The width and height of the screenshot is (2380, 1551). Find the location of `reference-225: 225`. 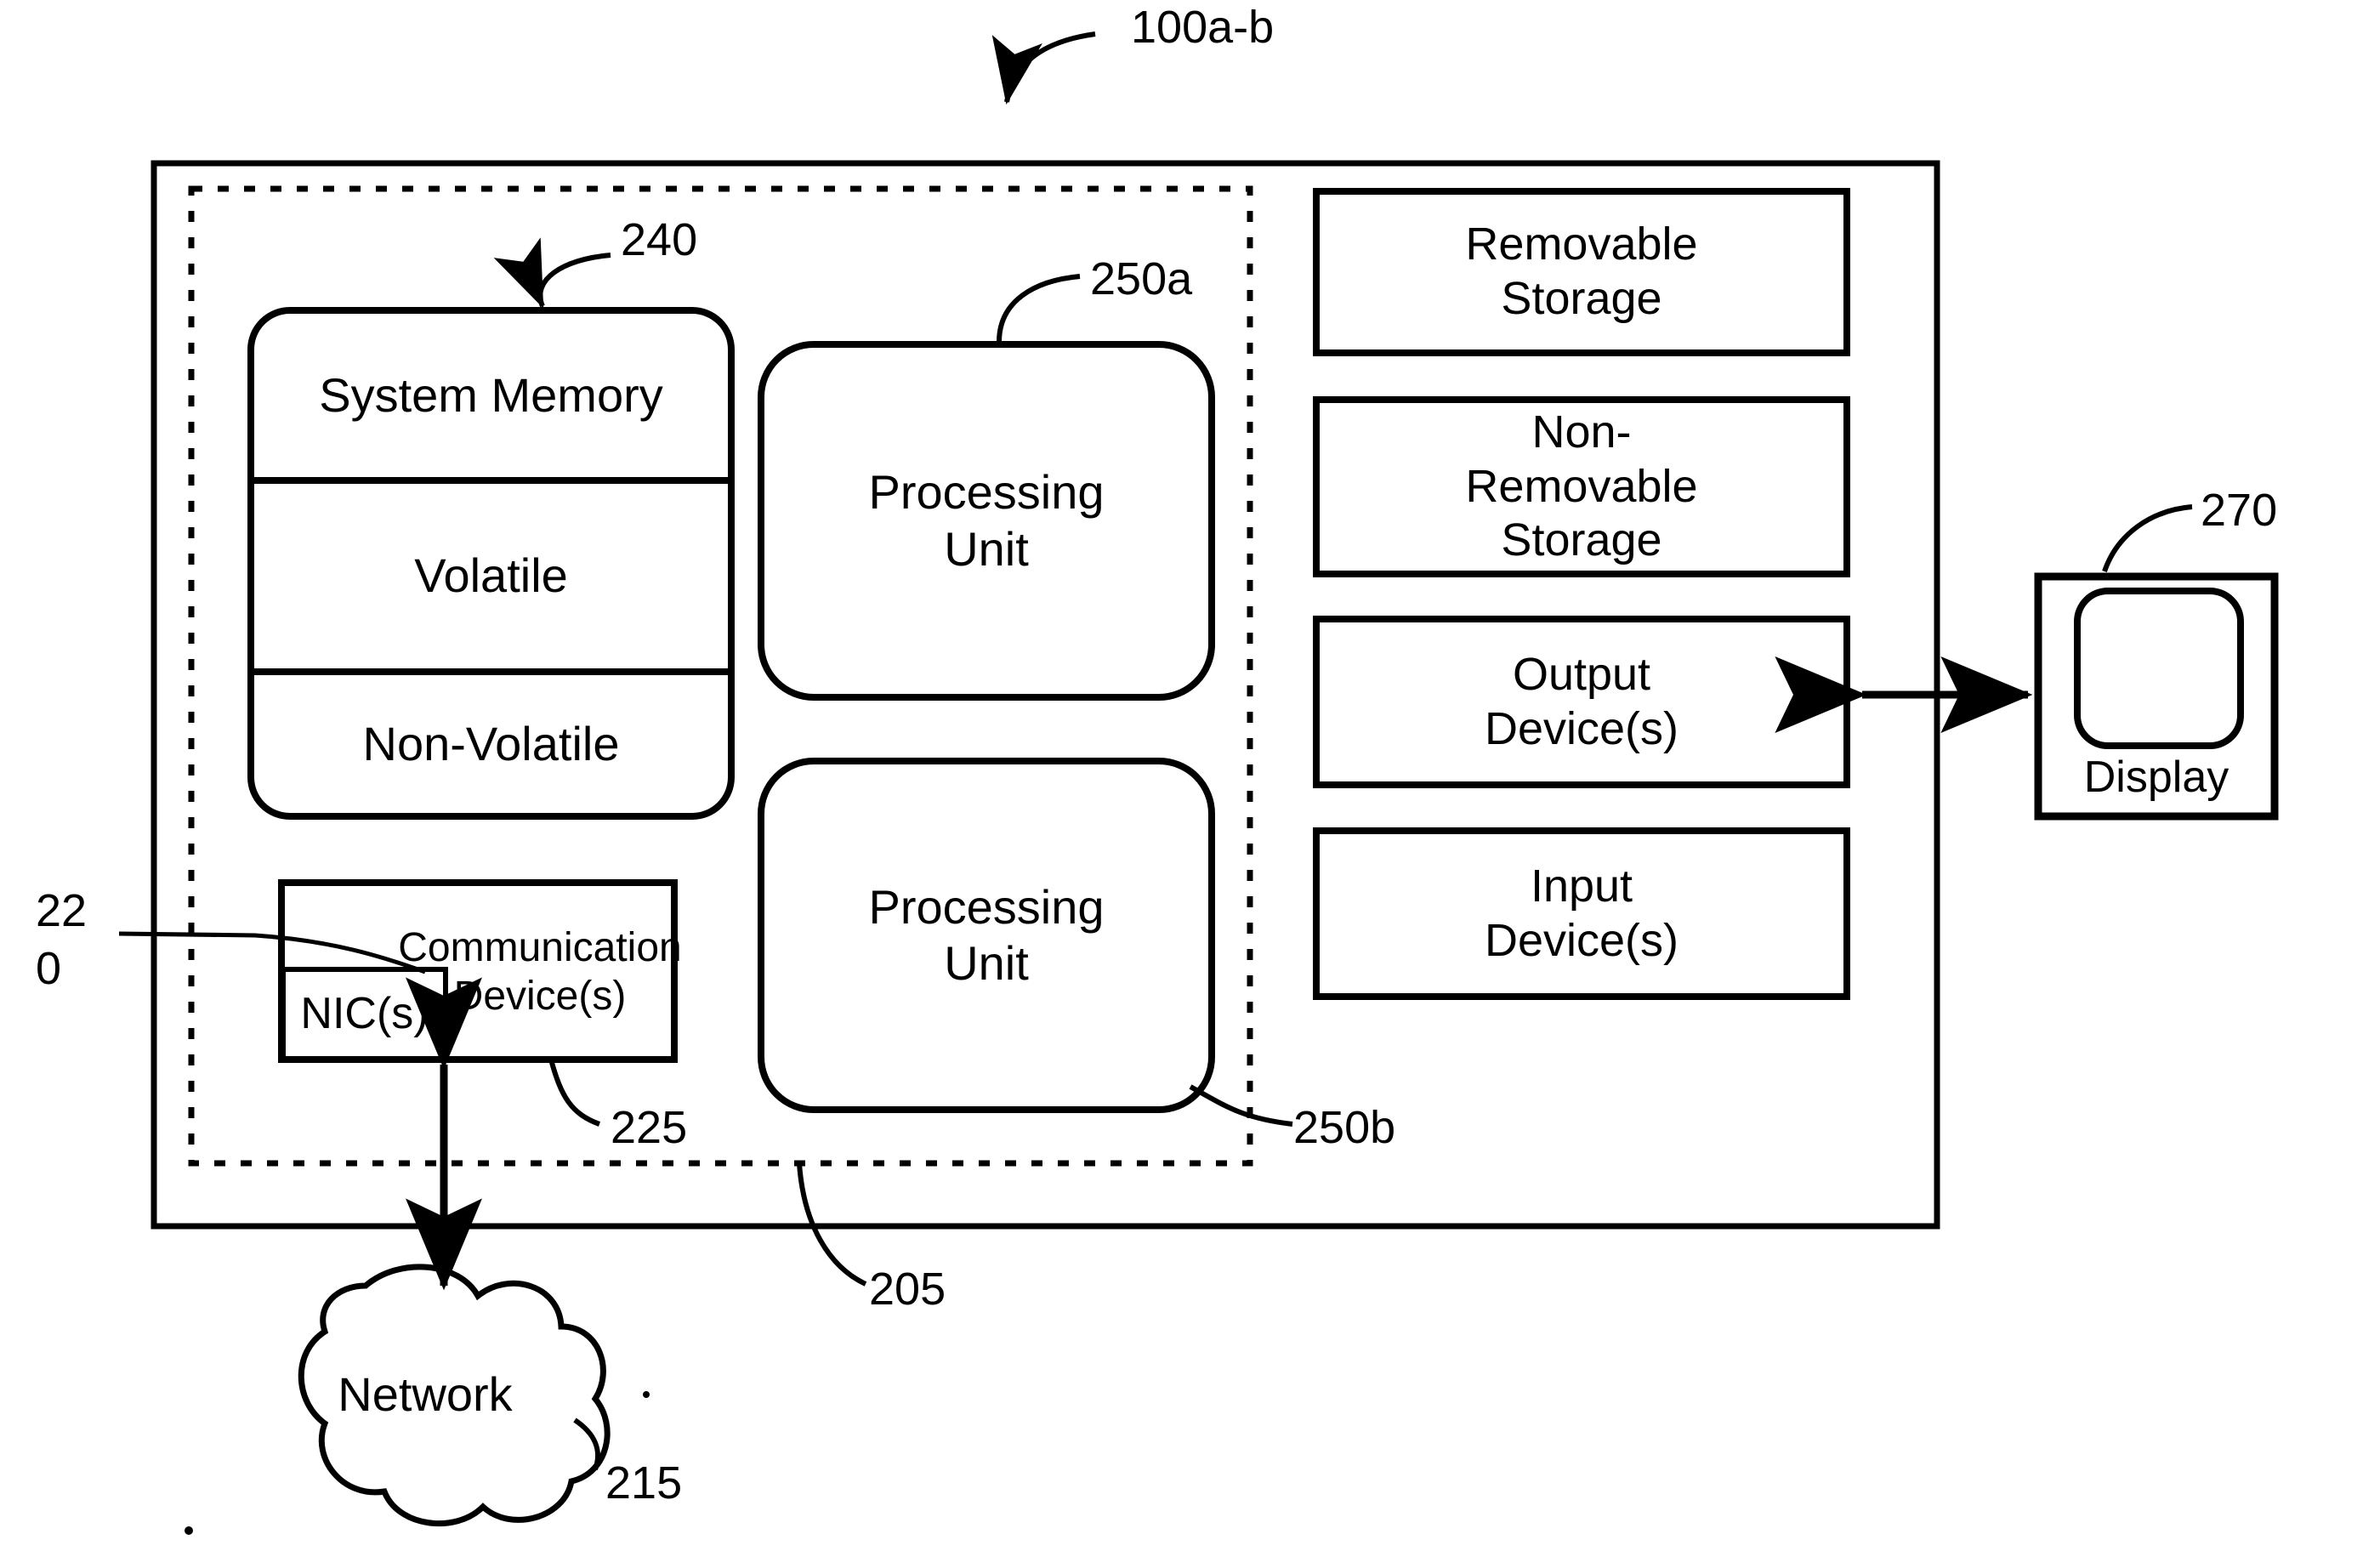

reference-225: 225 is located at coordinates (649, 1127).